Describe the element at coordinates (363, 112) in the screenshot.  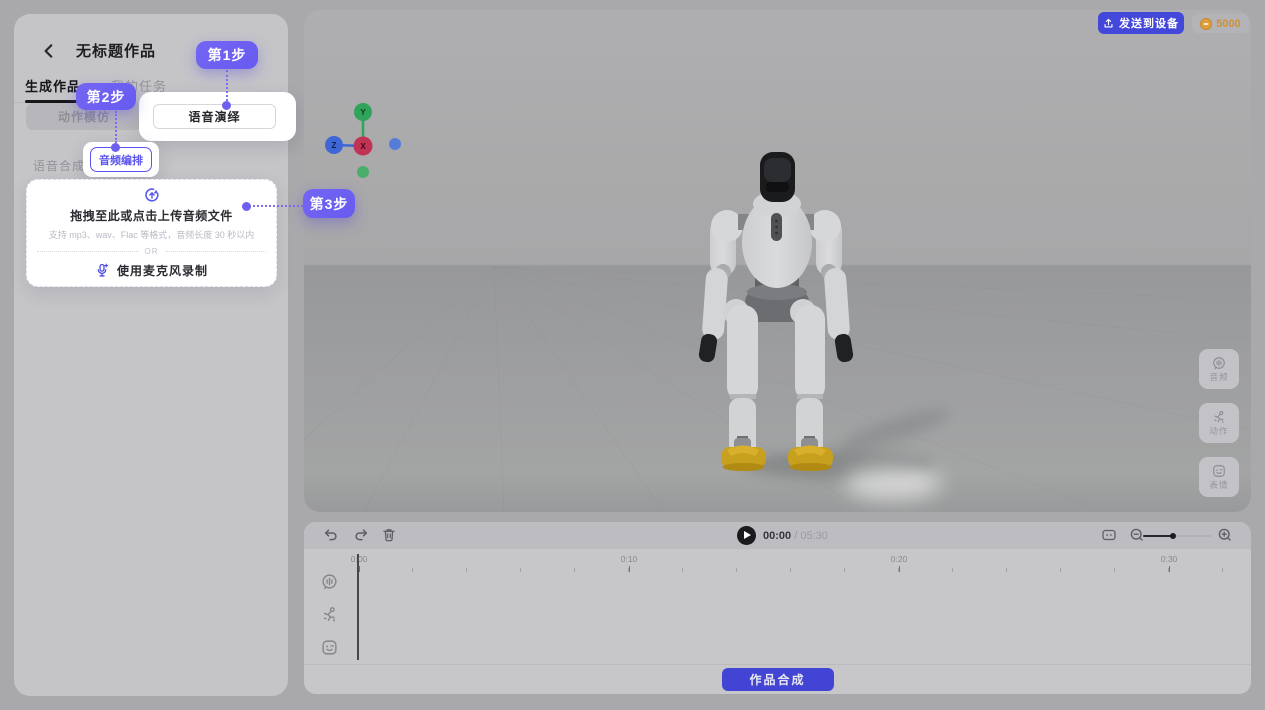
I see `axis-y-label: Y` at that location.